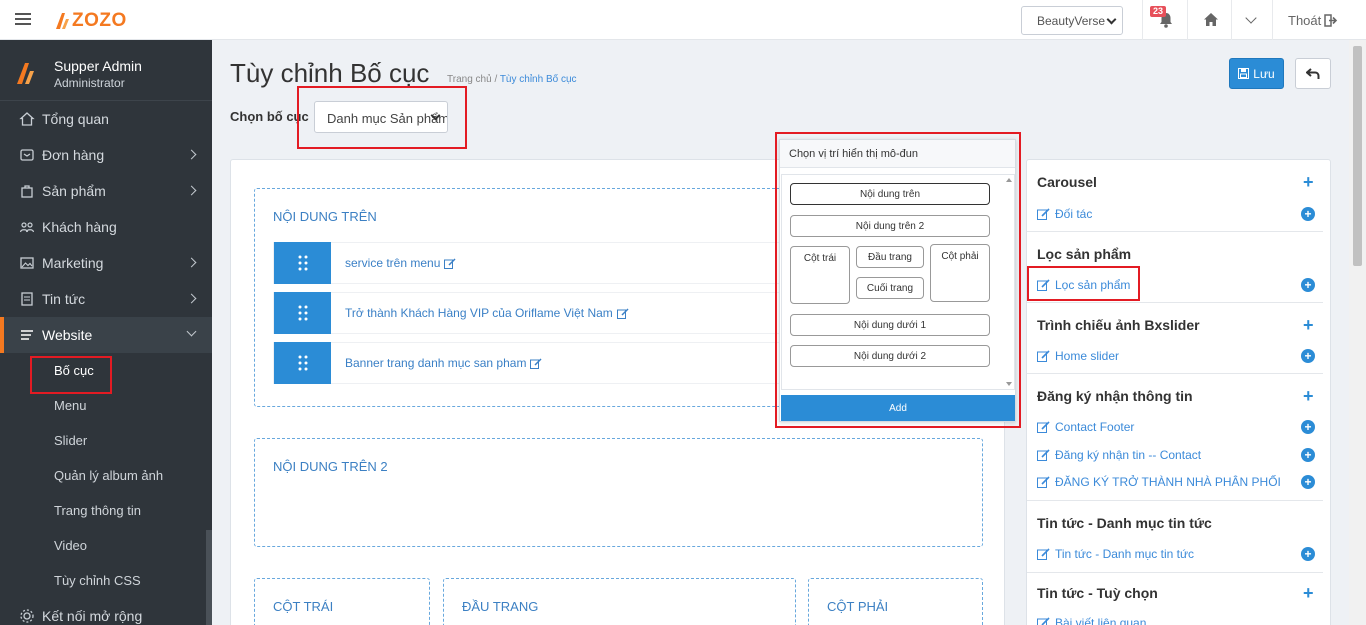  Describe the element at coordinates (1085, 427) in the screenshot. I see `module-item: Contact Footer` at that location.